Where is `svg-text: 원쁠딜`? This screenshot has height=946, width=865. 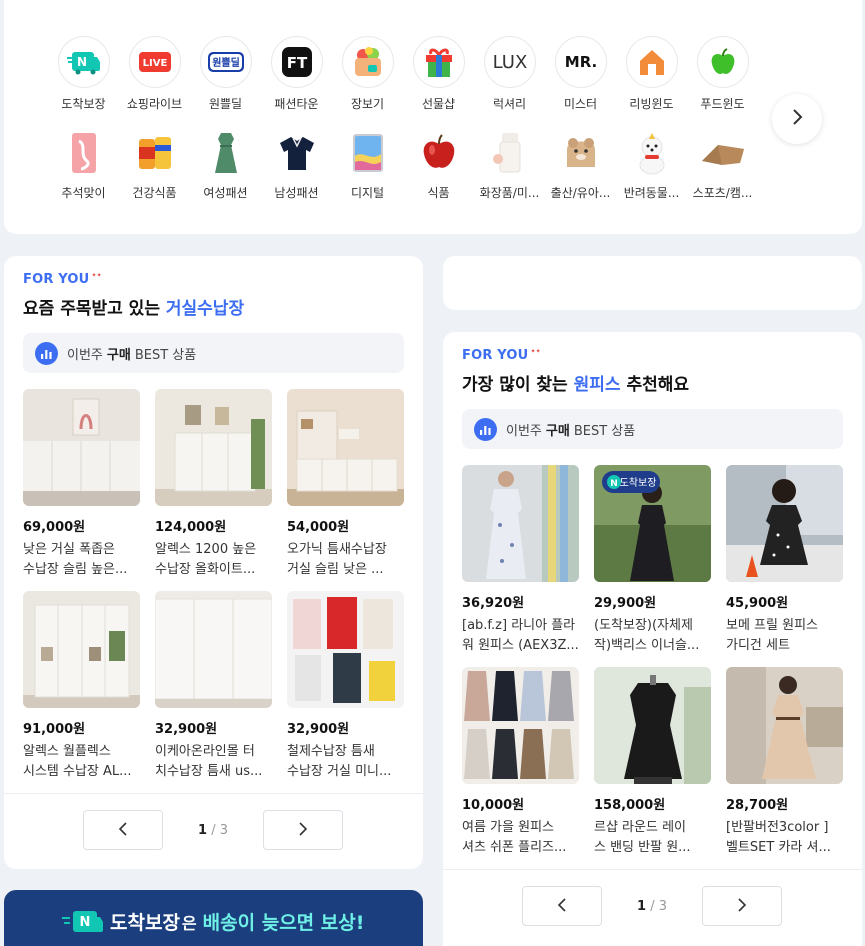 svg-text: 원쁠딜 is located at coordinates (226, 62).